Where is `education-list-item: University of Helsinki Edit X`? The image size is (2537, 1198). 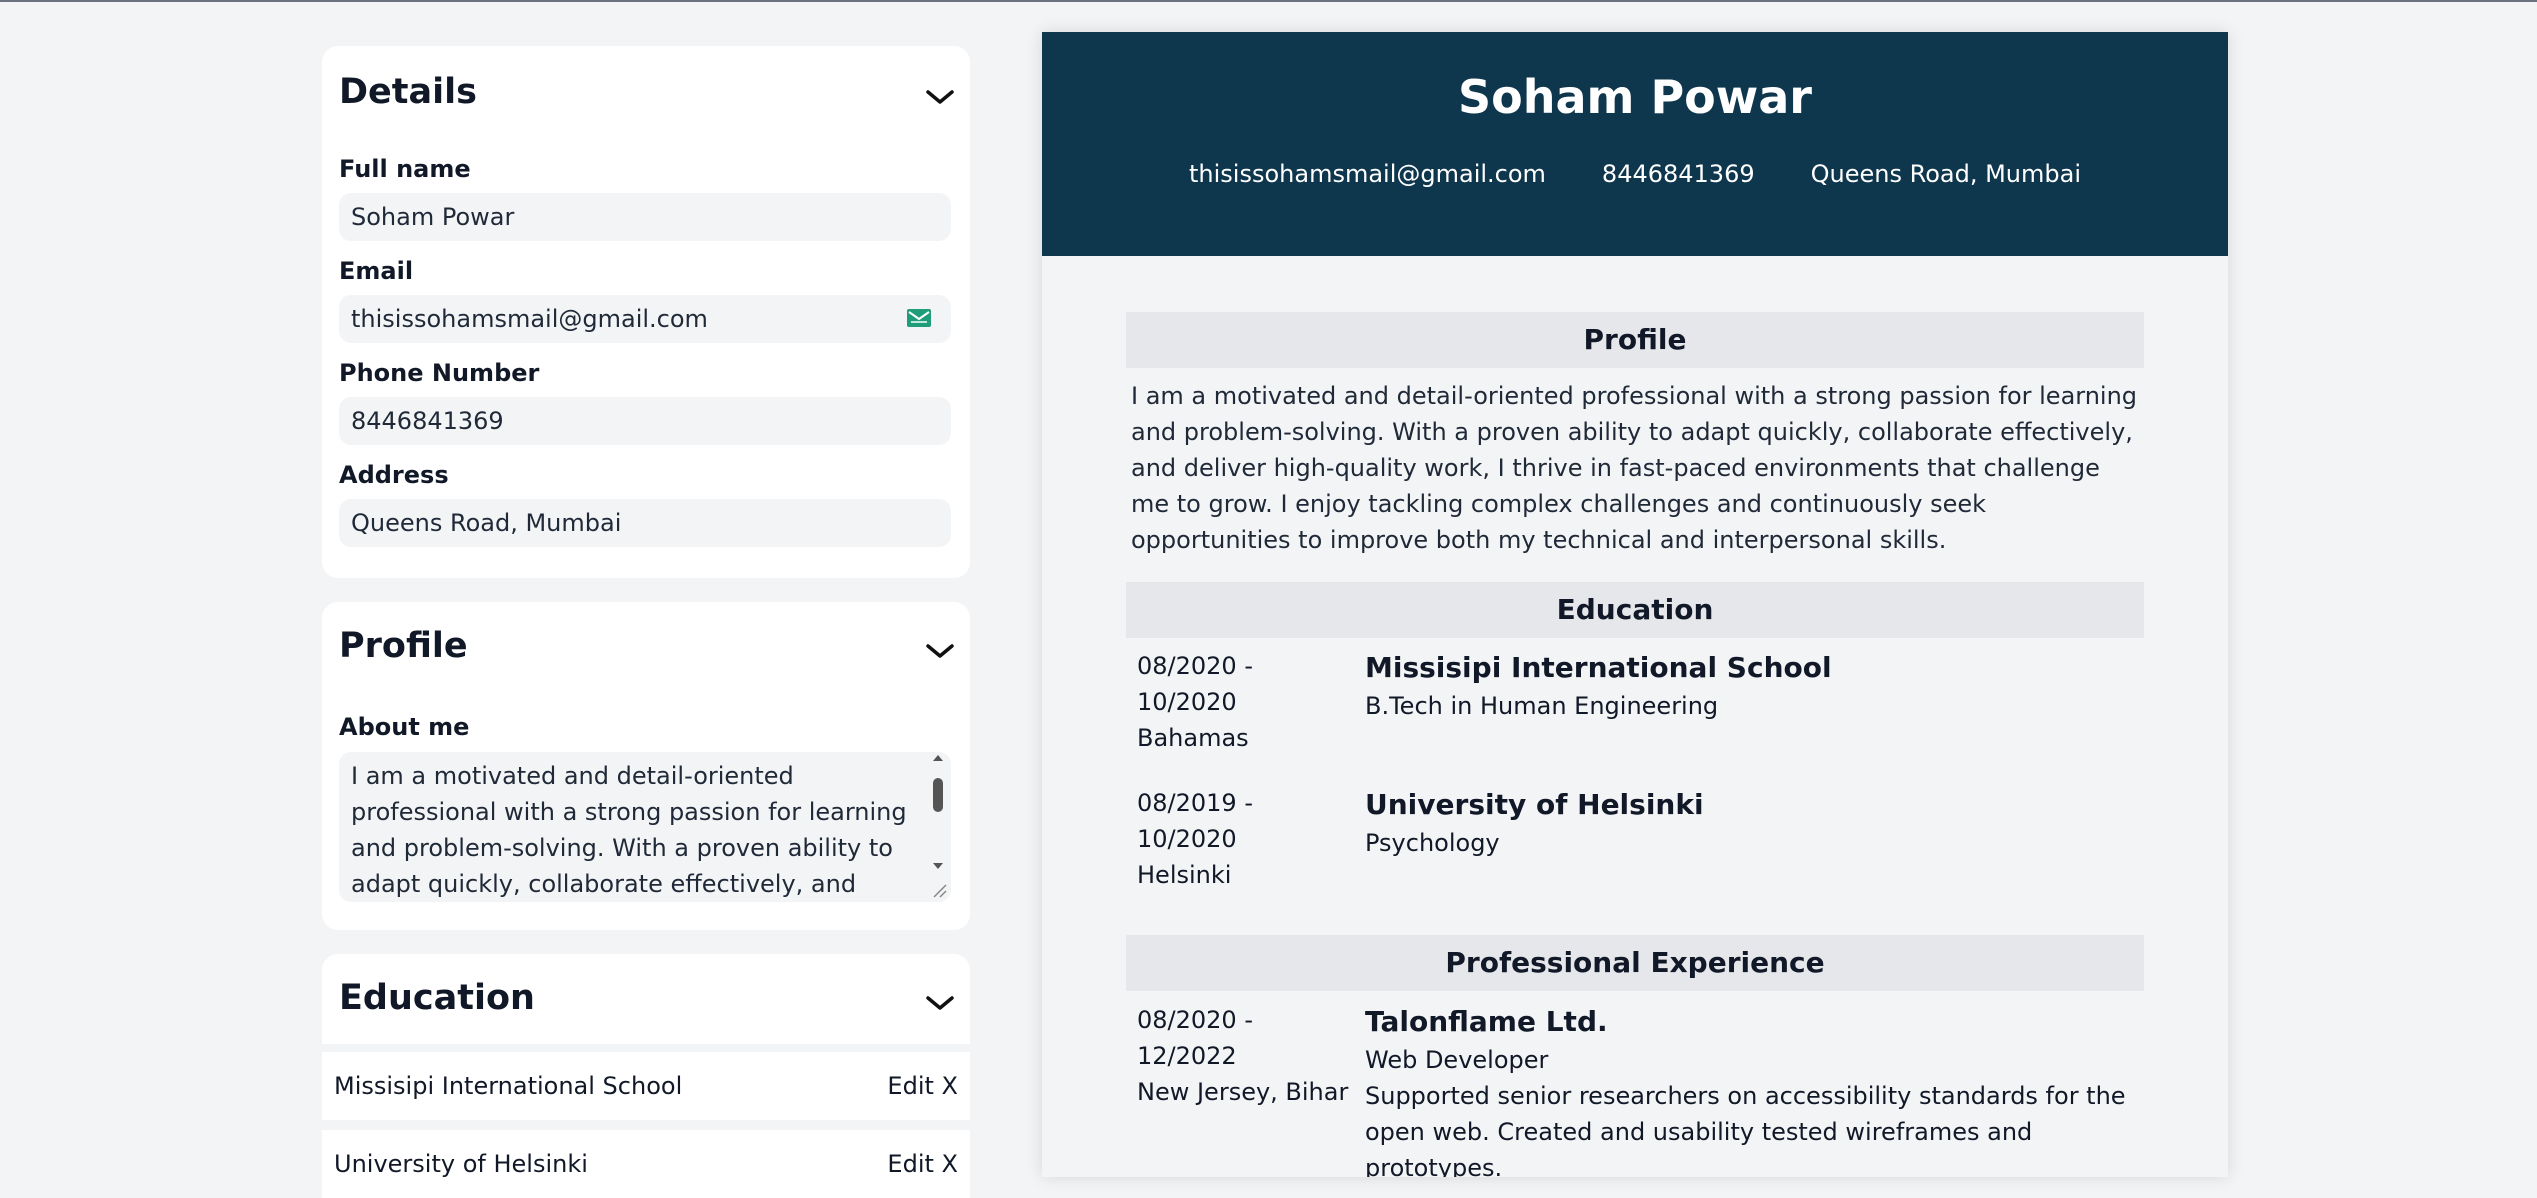 education-list-item: University of Helsinki Edit X is located at coordinates (646, 1164).